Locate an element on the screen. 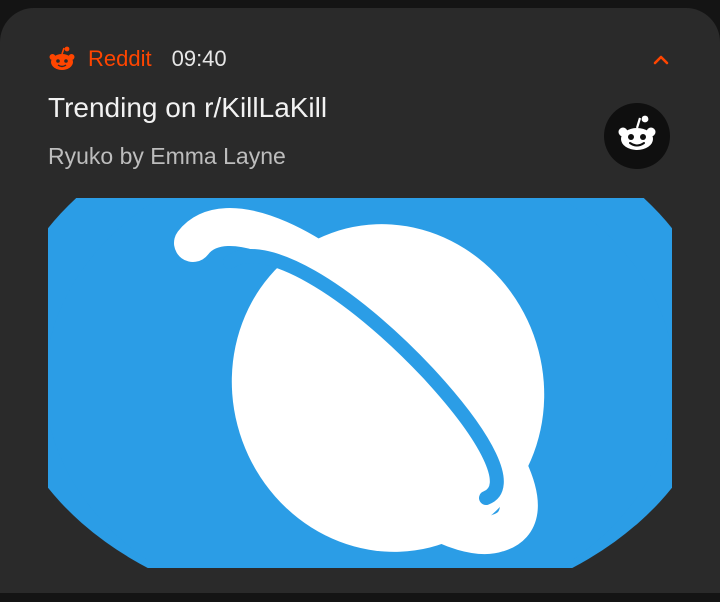  notification-time: 09:40 is located at coordinates (199, 58).